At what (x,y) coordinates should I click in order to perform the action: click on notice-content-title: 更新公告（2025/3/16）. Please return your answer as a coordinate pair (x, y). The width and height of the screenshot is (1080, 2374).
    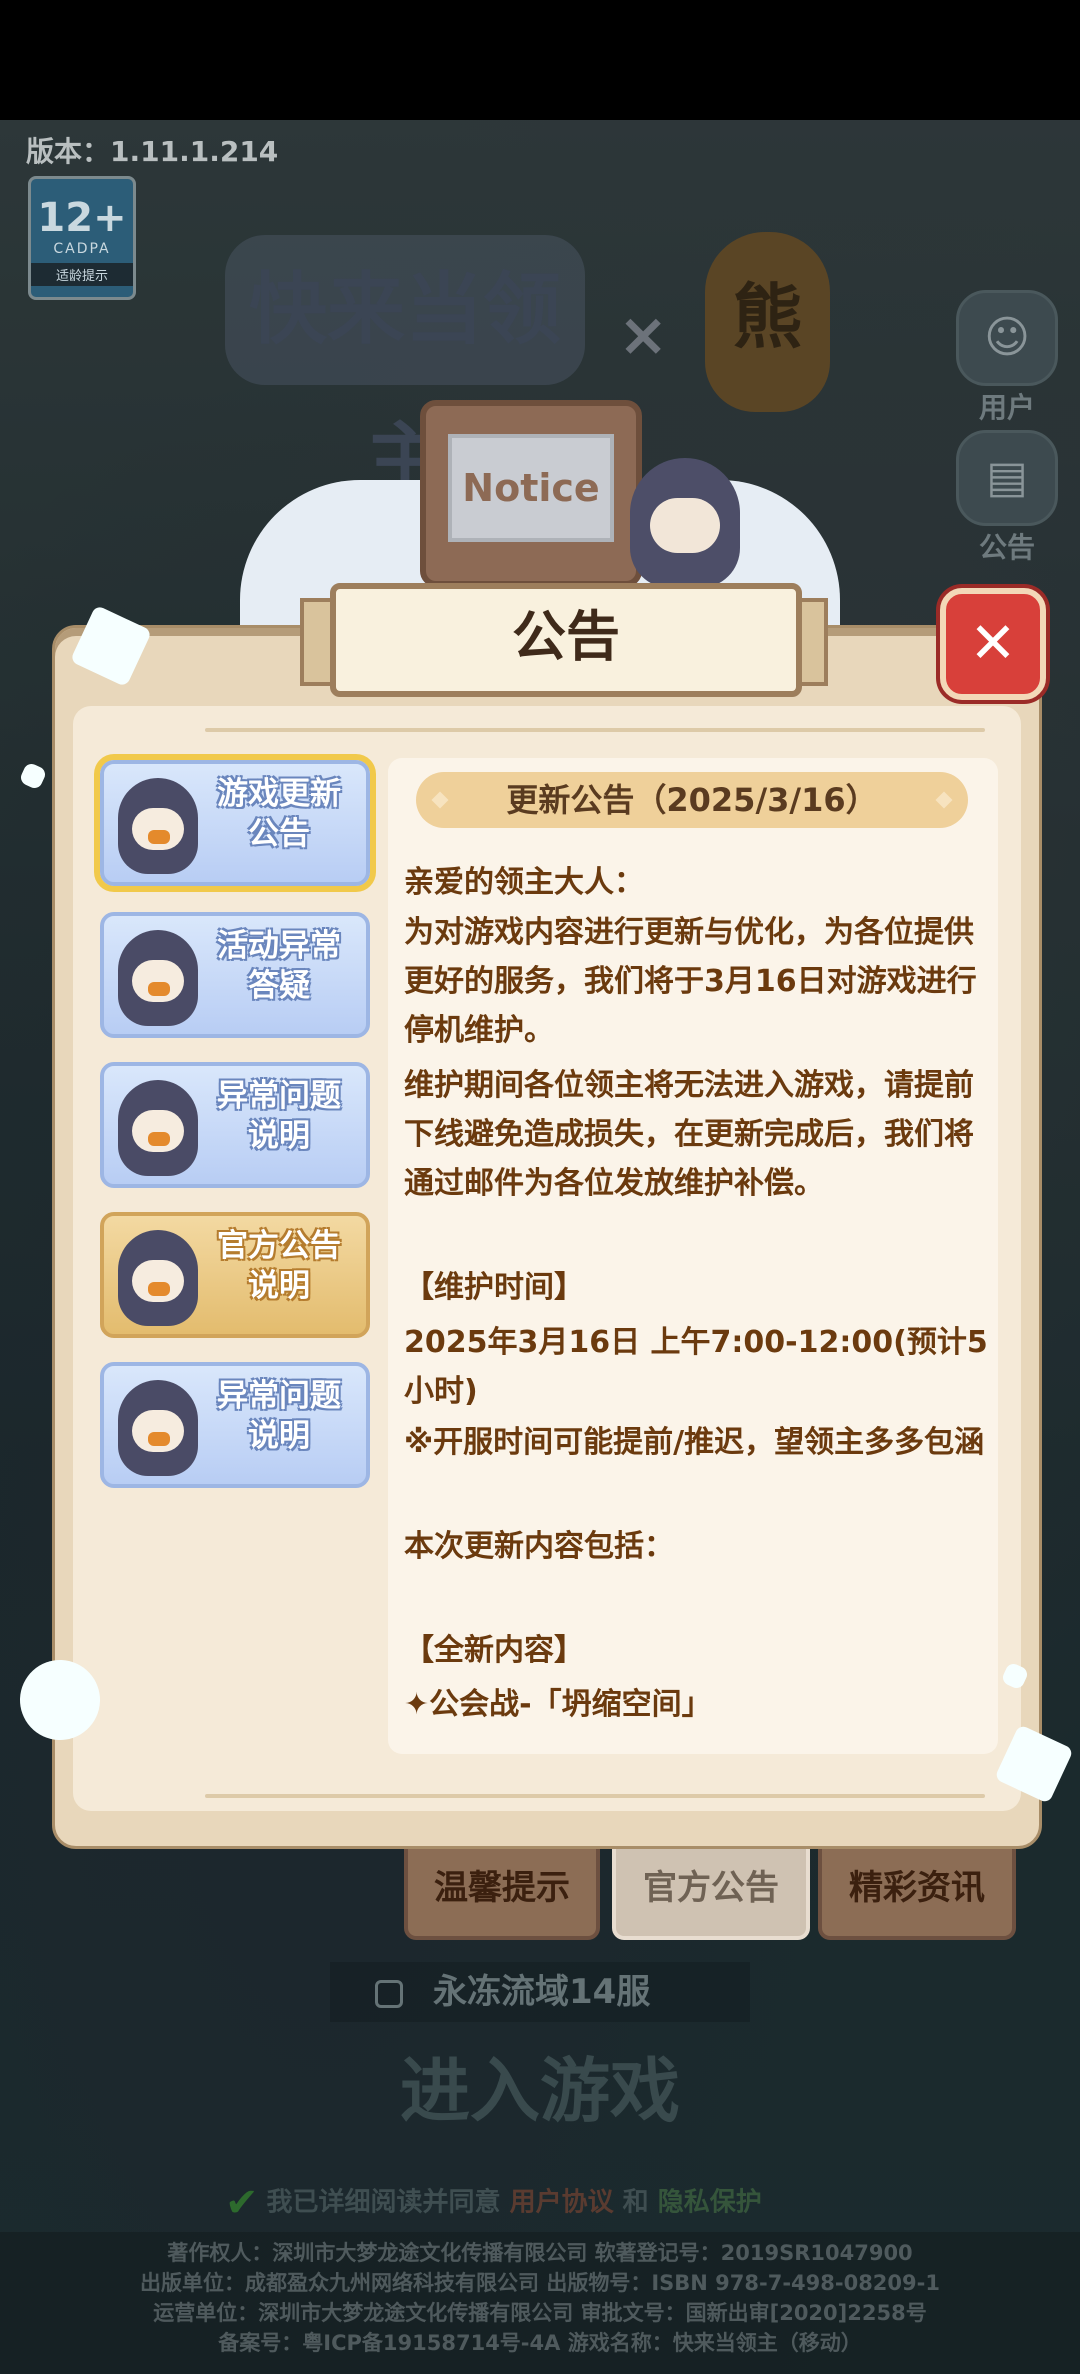
    Looking at the image, I should click on (692, 800).